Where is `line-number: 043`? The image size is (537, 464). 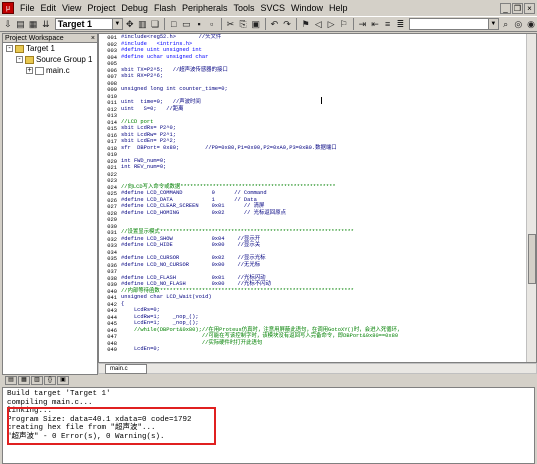
line-number: 043 is located at coordinates (112, 311).